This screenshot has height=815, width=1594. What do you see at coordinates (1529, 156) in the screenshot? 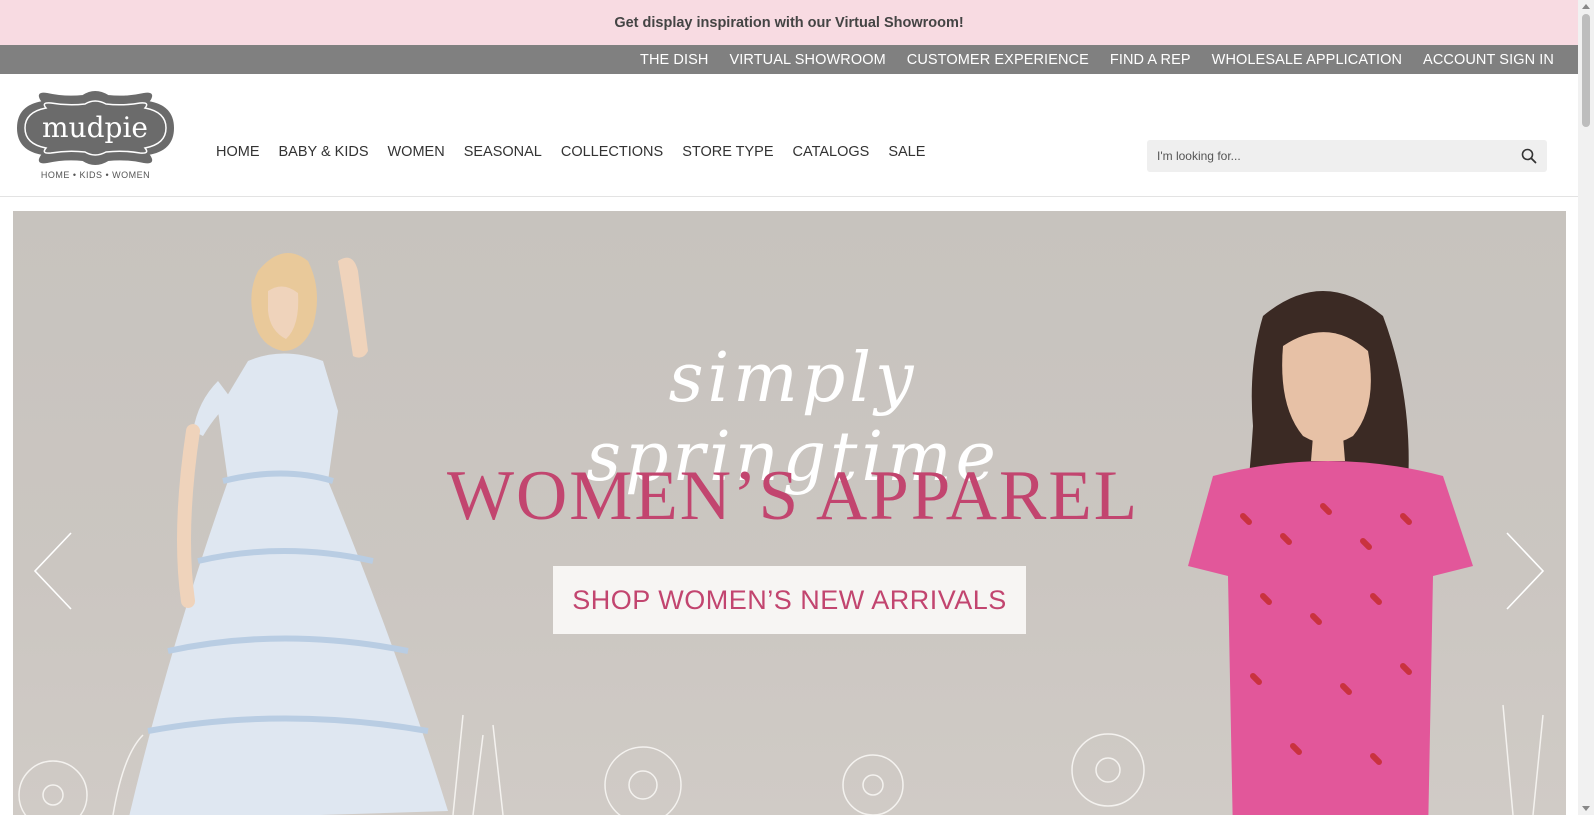
I see `search-icon` at bounding box center [1529, 156].